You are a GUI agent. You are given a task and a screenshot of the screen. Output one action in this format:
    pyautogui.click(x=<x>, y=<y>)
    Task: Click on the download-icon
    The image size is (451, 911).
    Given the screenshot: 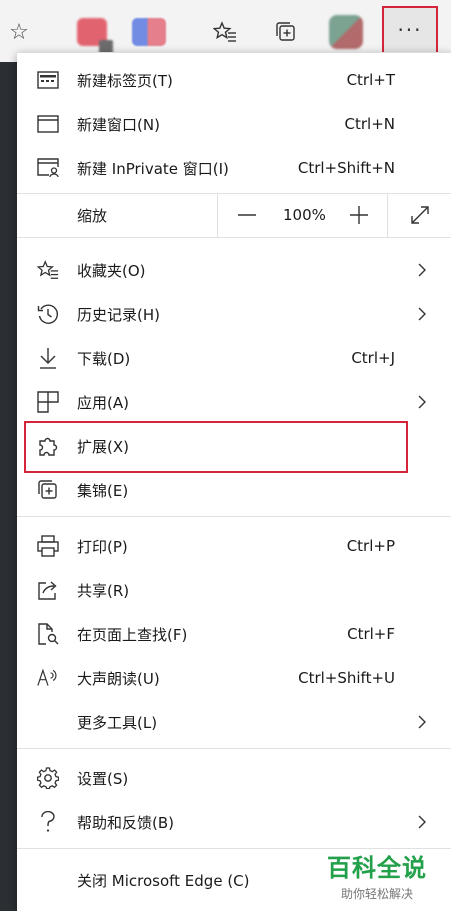 What is the action you would take?
    pyautogui.click(x=48, y=358)
    